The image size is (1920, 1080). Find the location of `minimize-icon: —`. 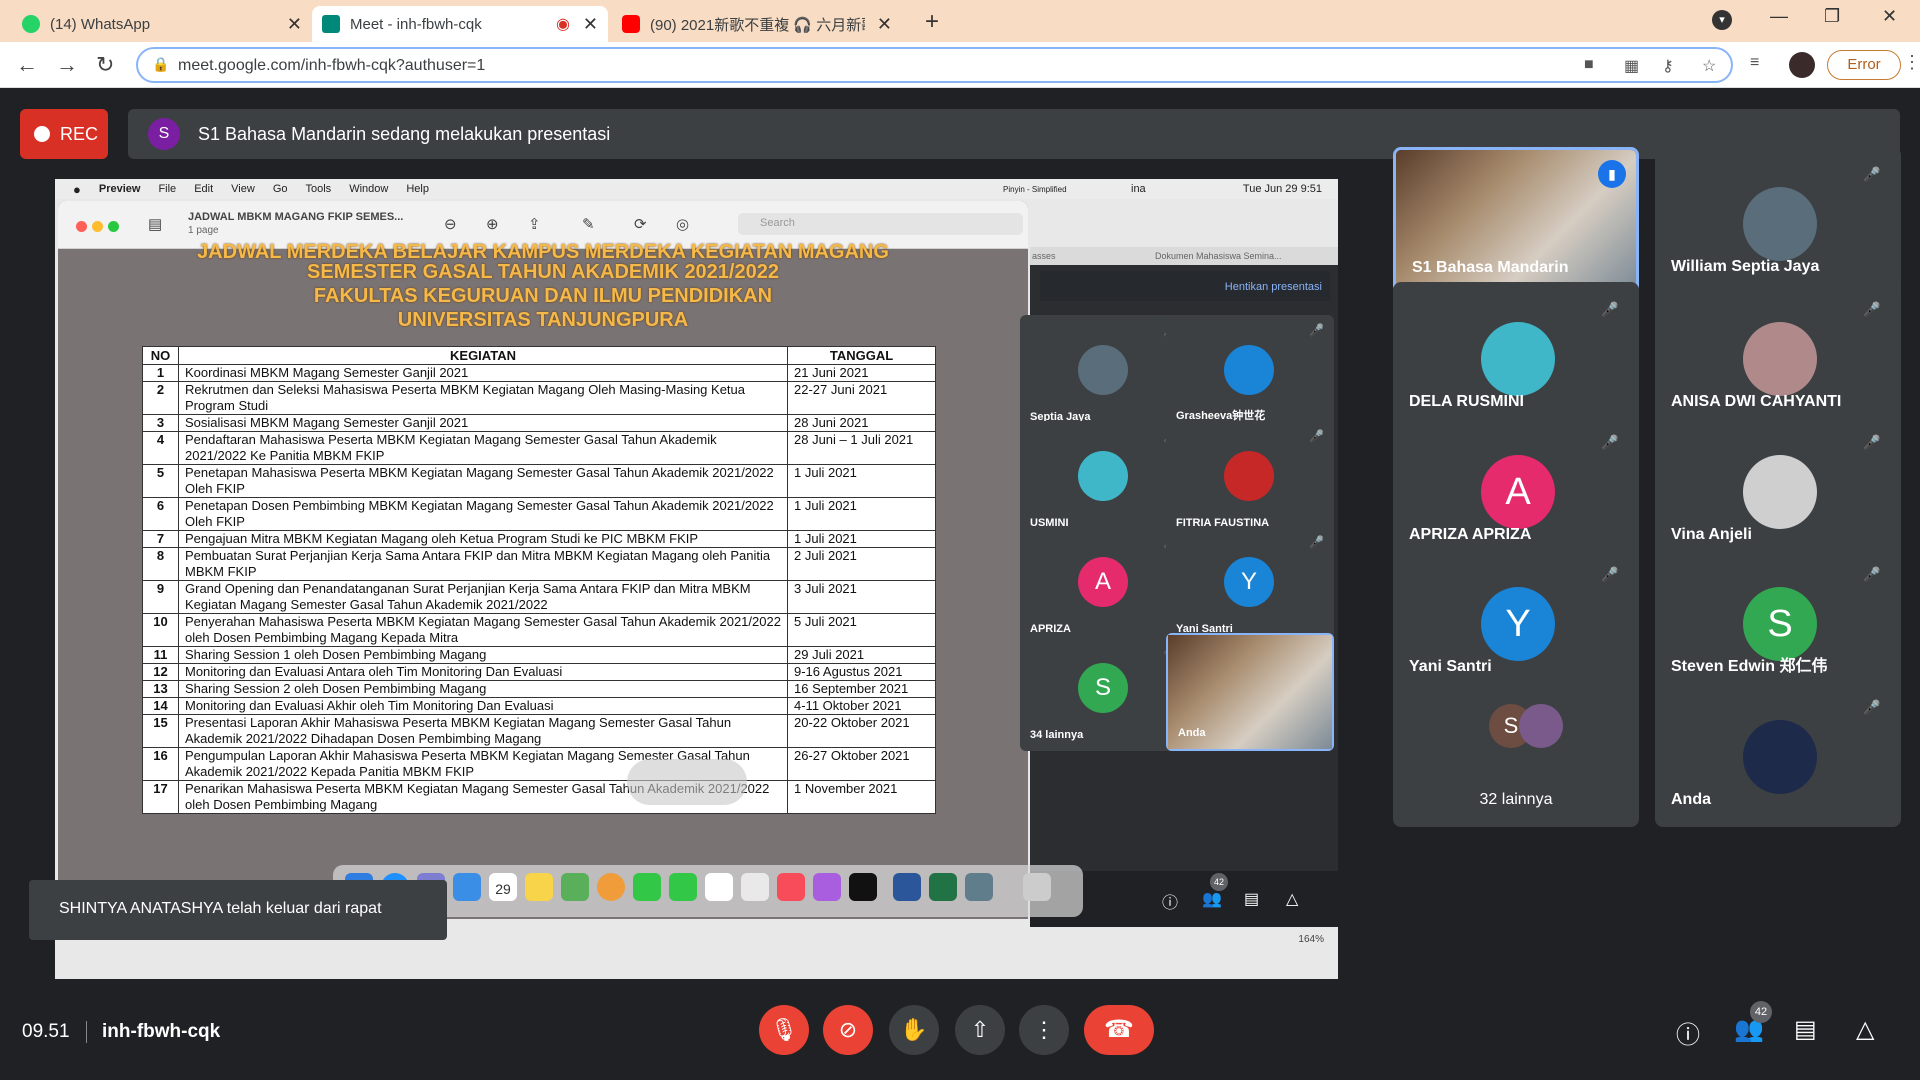

minimize-icon: — is located at coordinates (1779, 16).